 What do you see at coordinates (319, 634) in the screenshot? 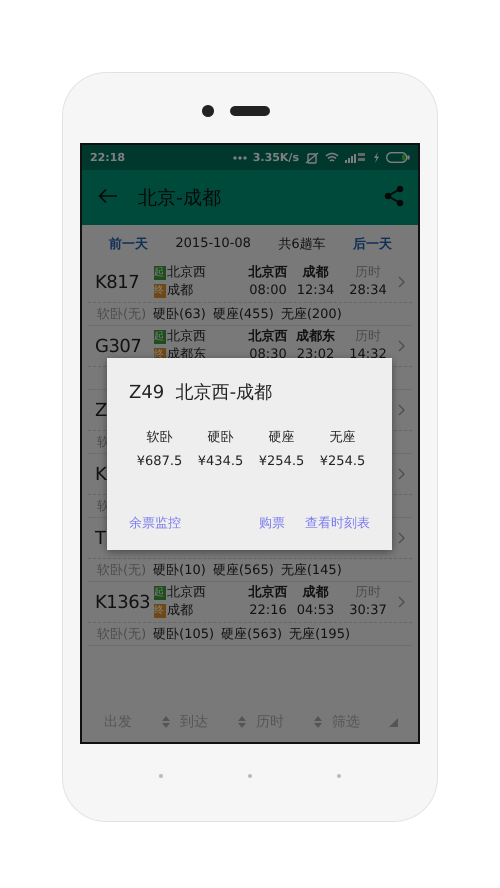
I see `seat-availability: 无座(195)` at bounding box center [319, 634].